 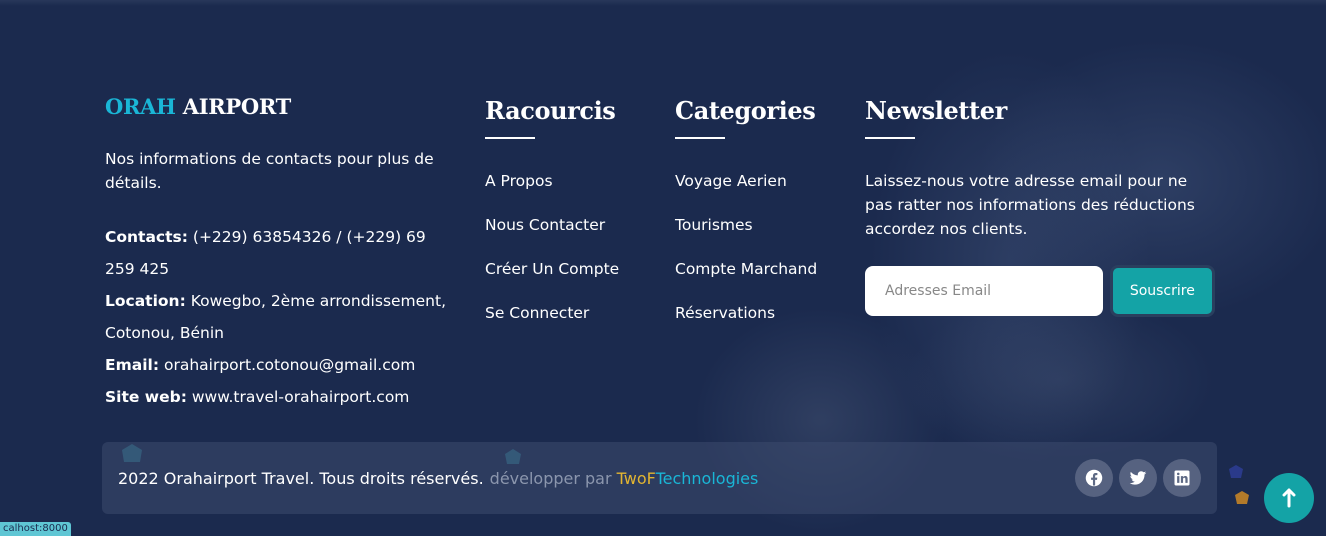 I want to click on email-line: Email: orahairport.cotonou@gmail.com, so click(x=260, y=365).